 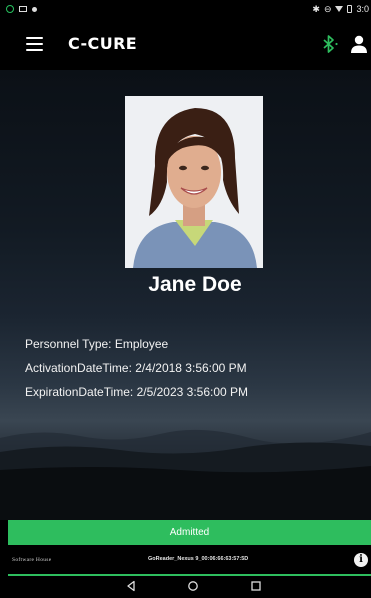 I want to click on do-not-disturb-icon: ⊖, so click(x=327, y=8).